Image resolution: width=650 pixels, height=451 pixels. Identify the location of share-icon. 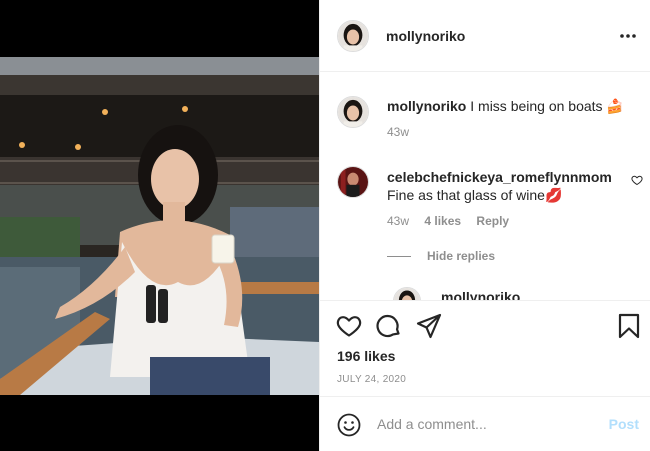
(429, 326).